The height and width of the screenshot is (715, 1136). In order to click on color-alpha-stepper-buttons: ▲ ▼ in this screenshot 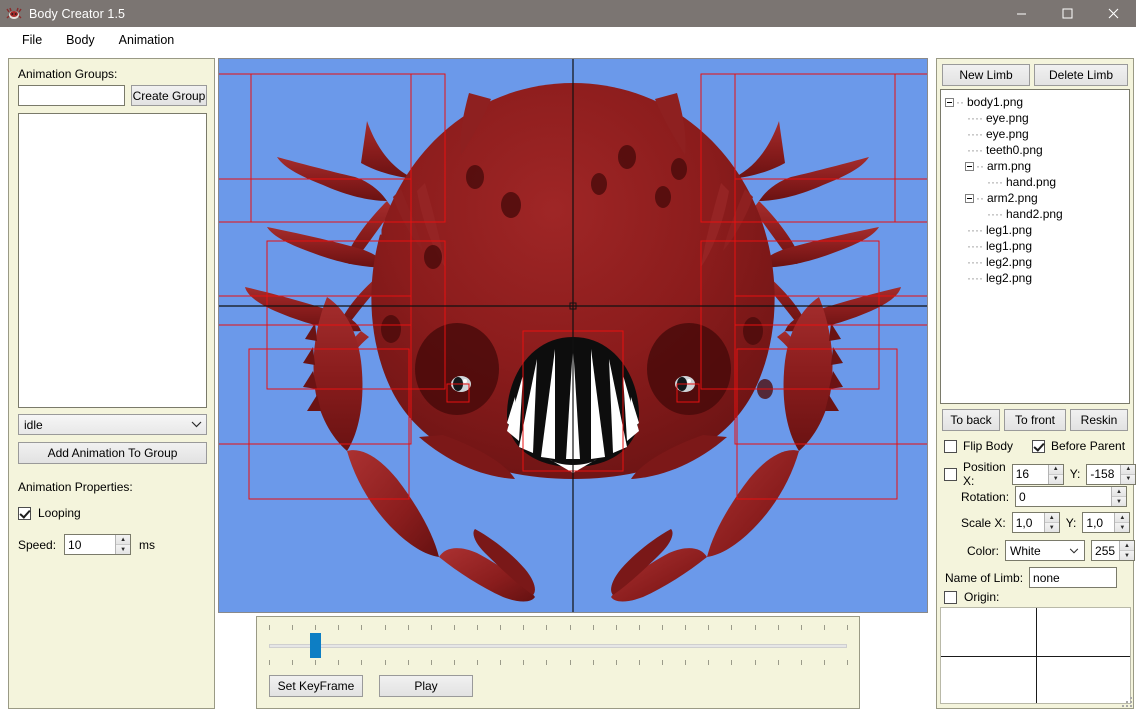, I will do `click(1127, 550)`.